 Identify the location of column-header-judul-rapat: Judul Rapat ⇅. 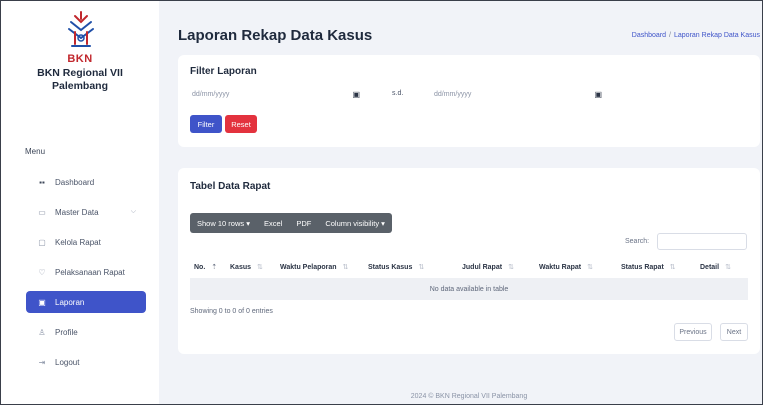
(488, 267).